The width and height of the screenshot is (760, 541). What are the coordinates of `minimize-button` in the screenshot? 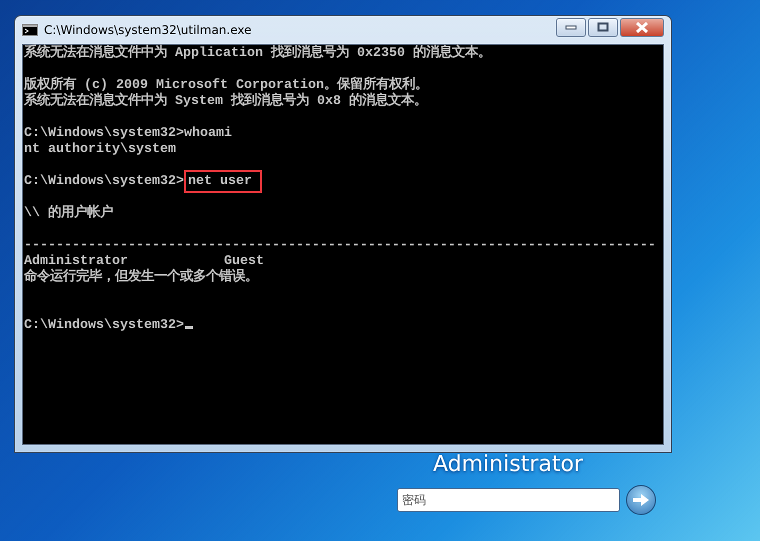 It's located at (571, 27).